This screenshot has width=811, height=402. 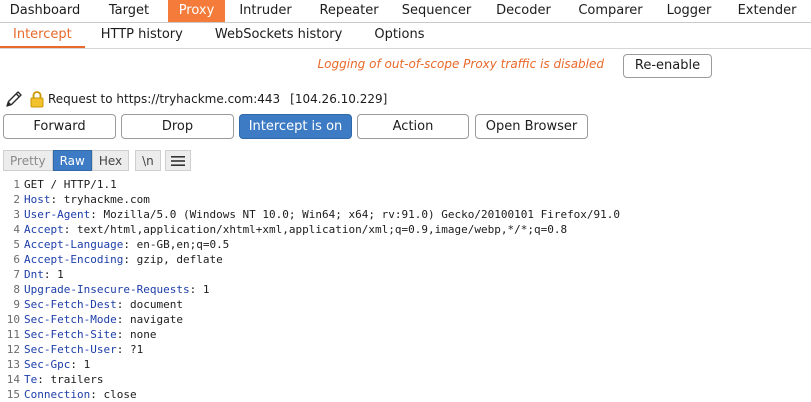 I want to click on line-number: 6, so click(x=16, y=259).